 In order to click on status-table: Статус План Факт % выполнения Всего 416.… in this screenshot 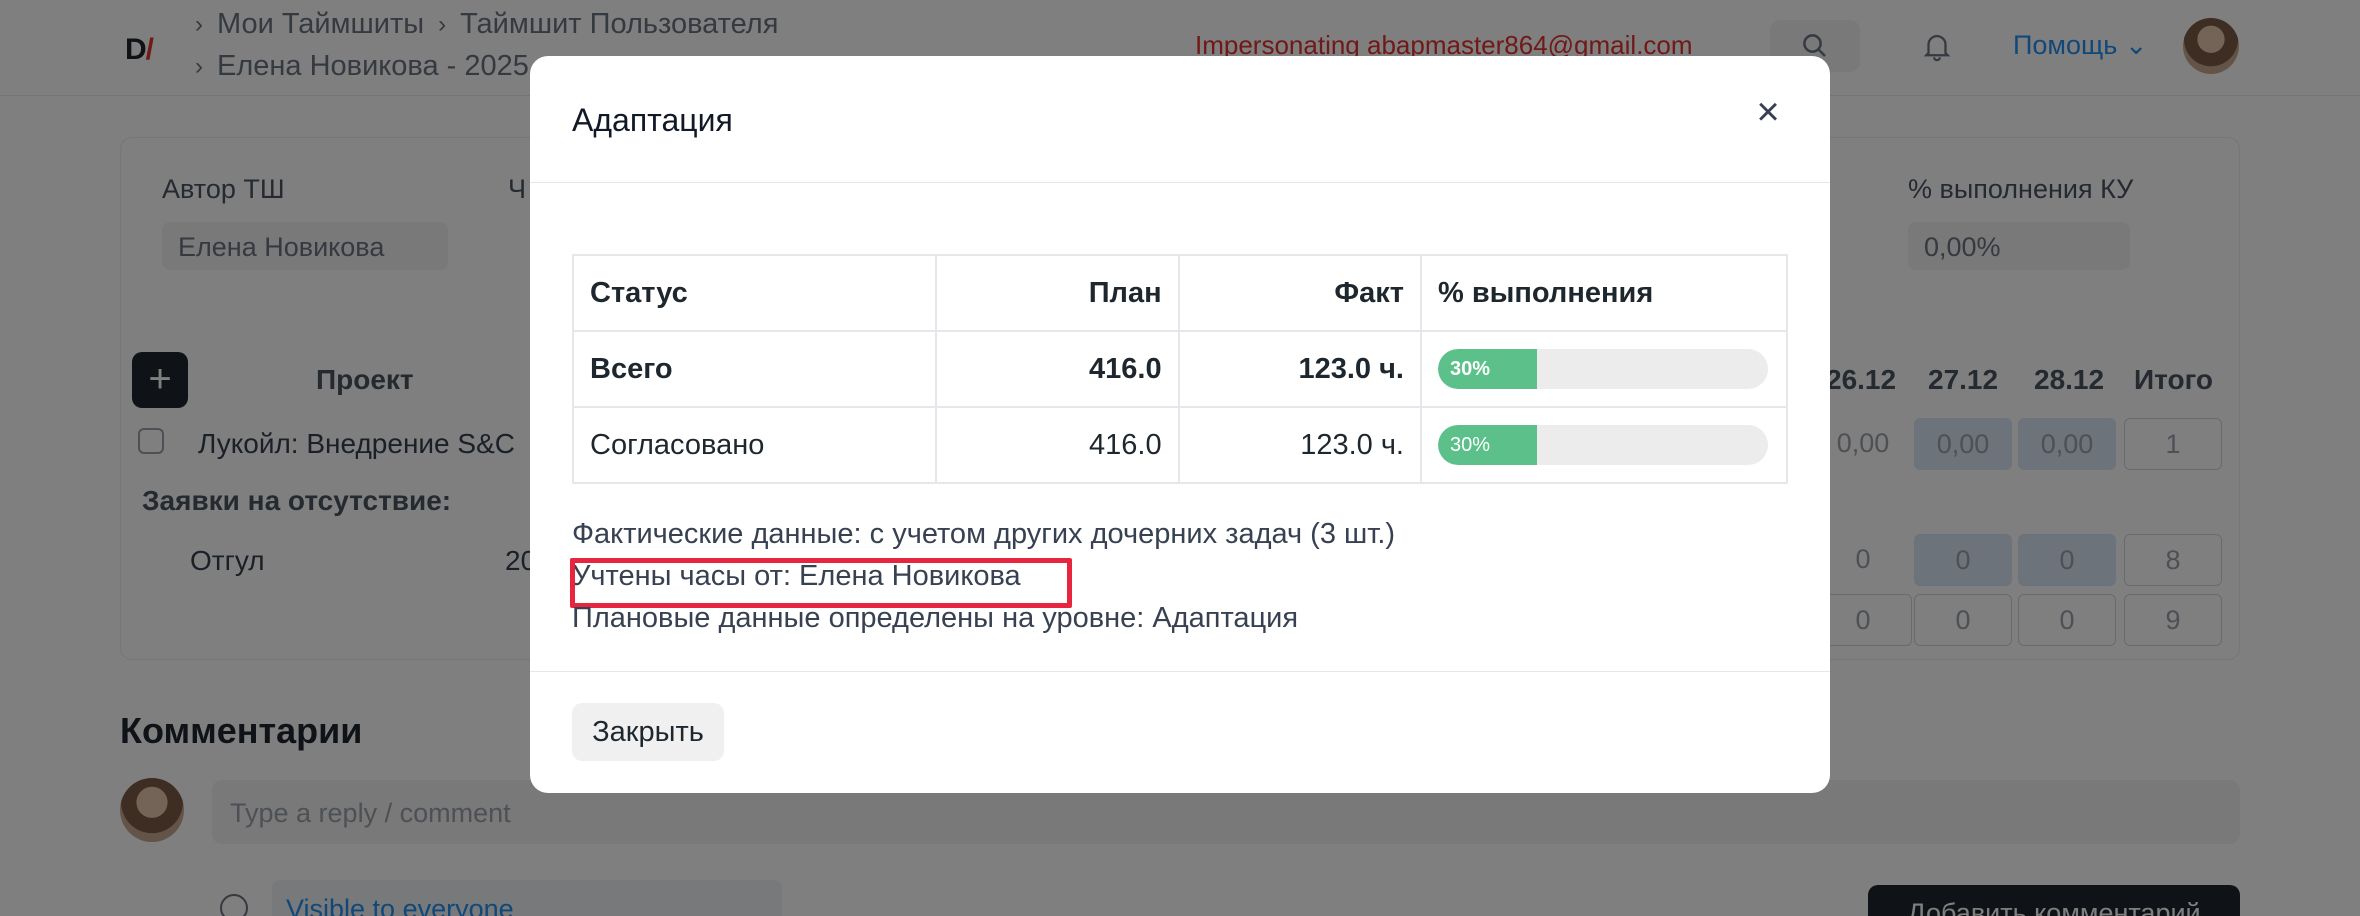, I will do `click(1180, 369)`.